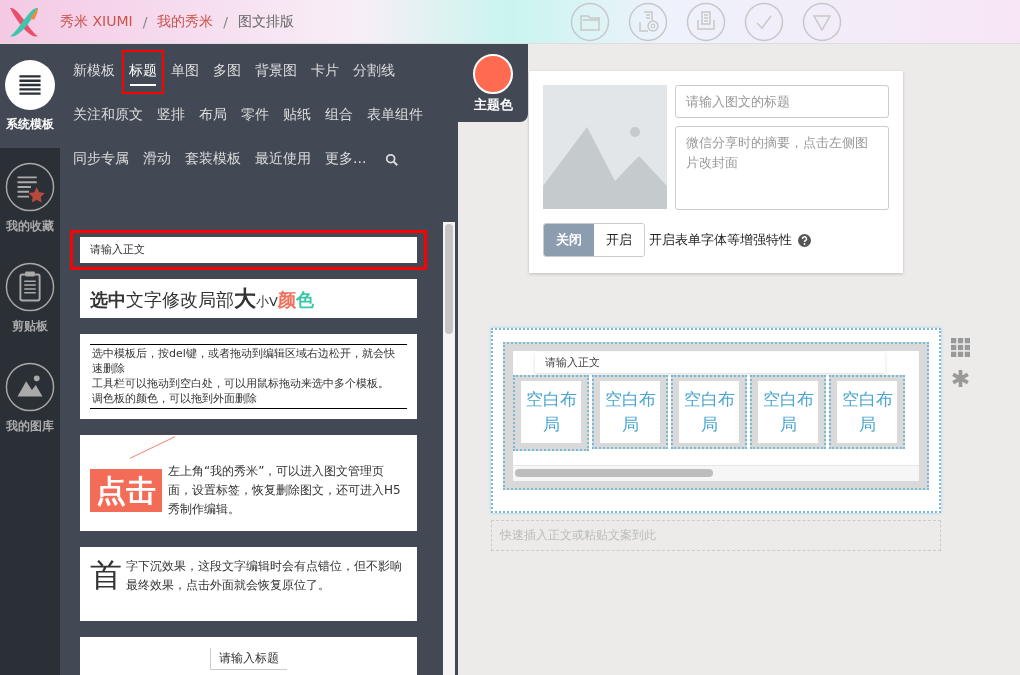  I want to click on category-tab: 新模板, so click(94, 72).